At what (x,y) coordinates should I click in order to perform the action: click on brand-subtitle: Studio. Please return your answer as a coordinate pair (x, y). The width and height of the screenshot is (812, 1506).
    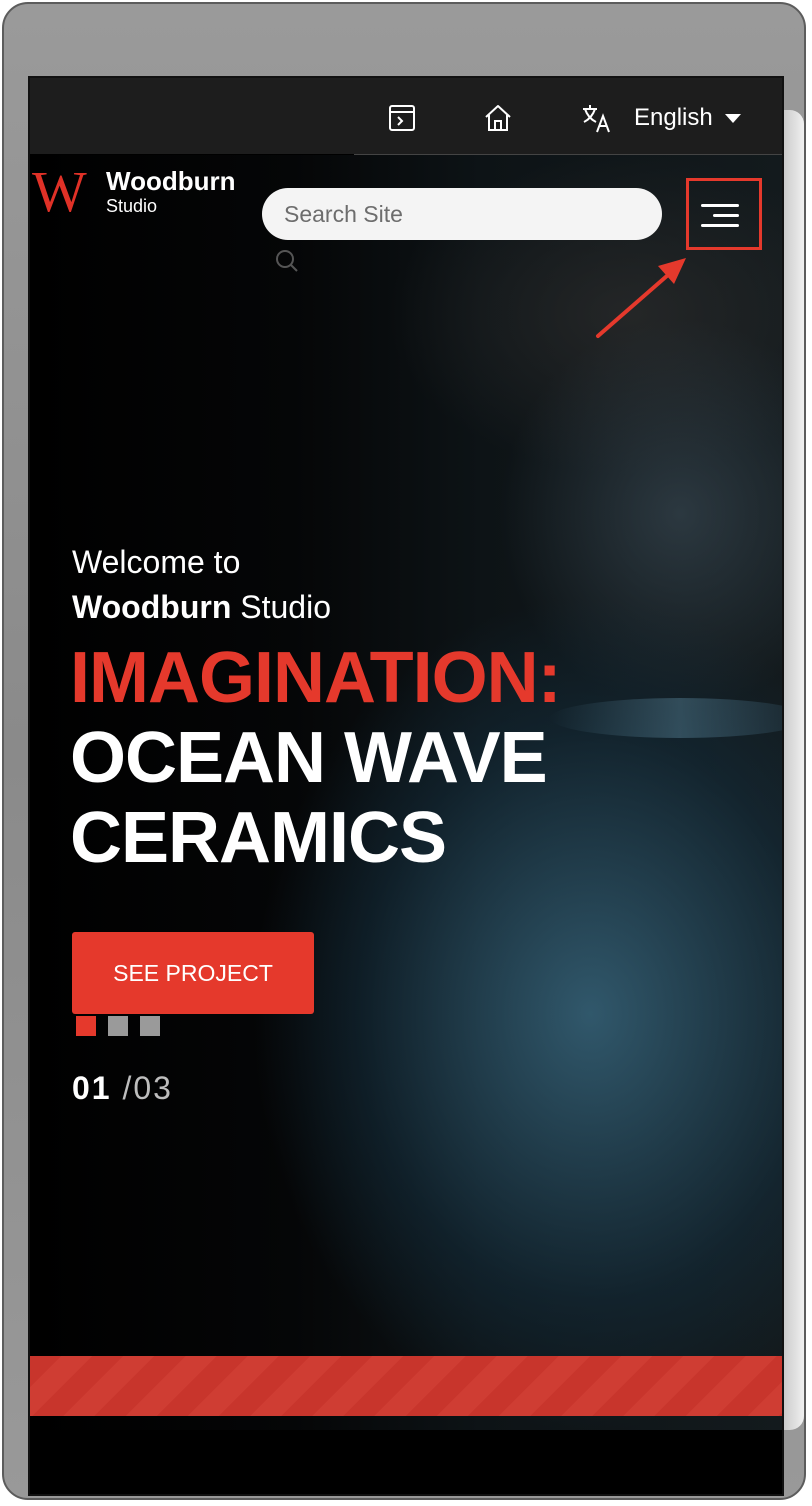
    Looking at the image, I should click on (132, 206).